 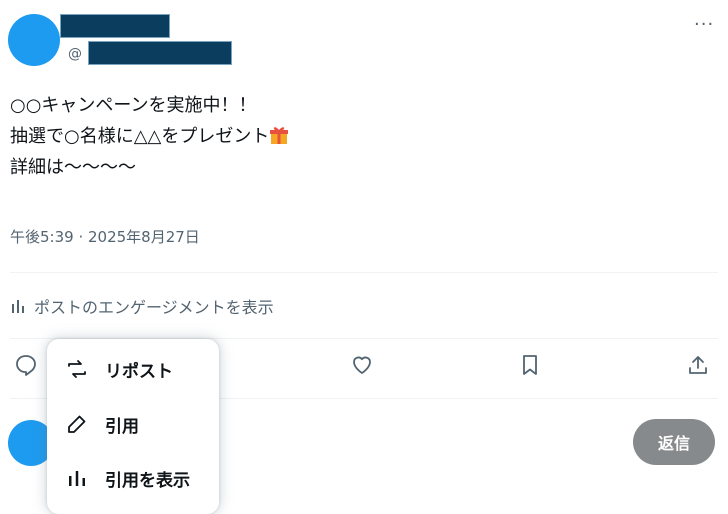 I want to click on pencil-icon, so click(x=77, y=424).